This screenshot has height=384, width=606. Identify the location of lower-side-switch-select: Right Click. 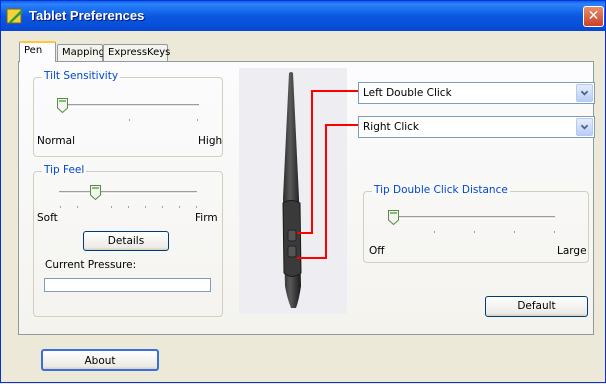
(476, 127).